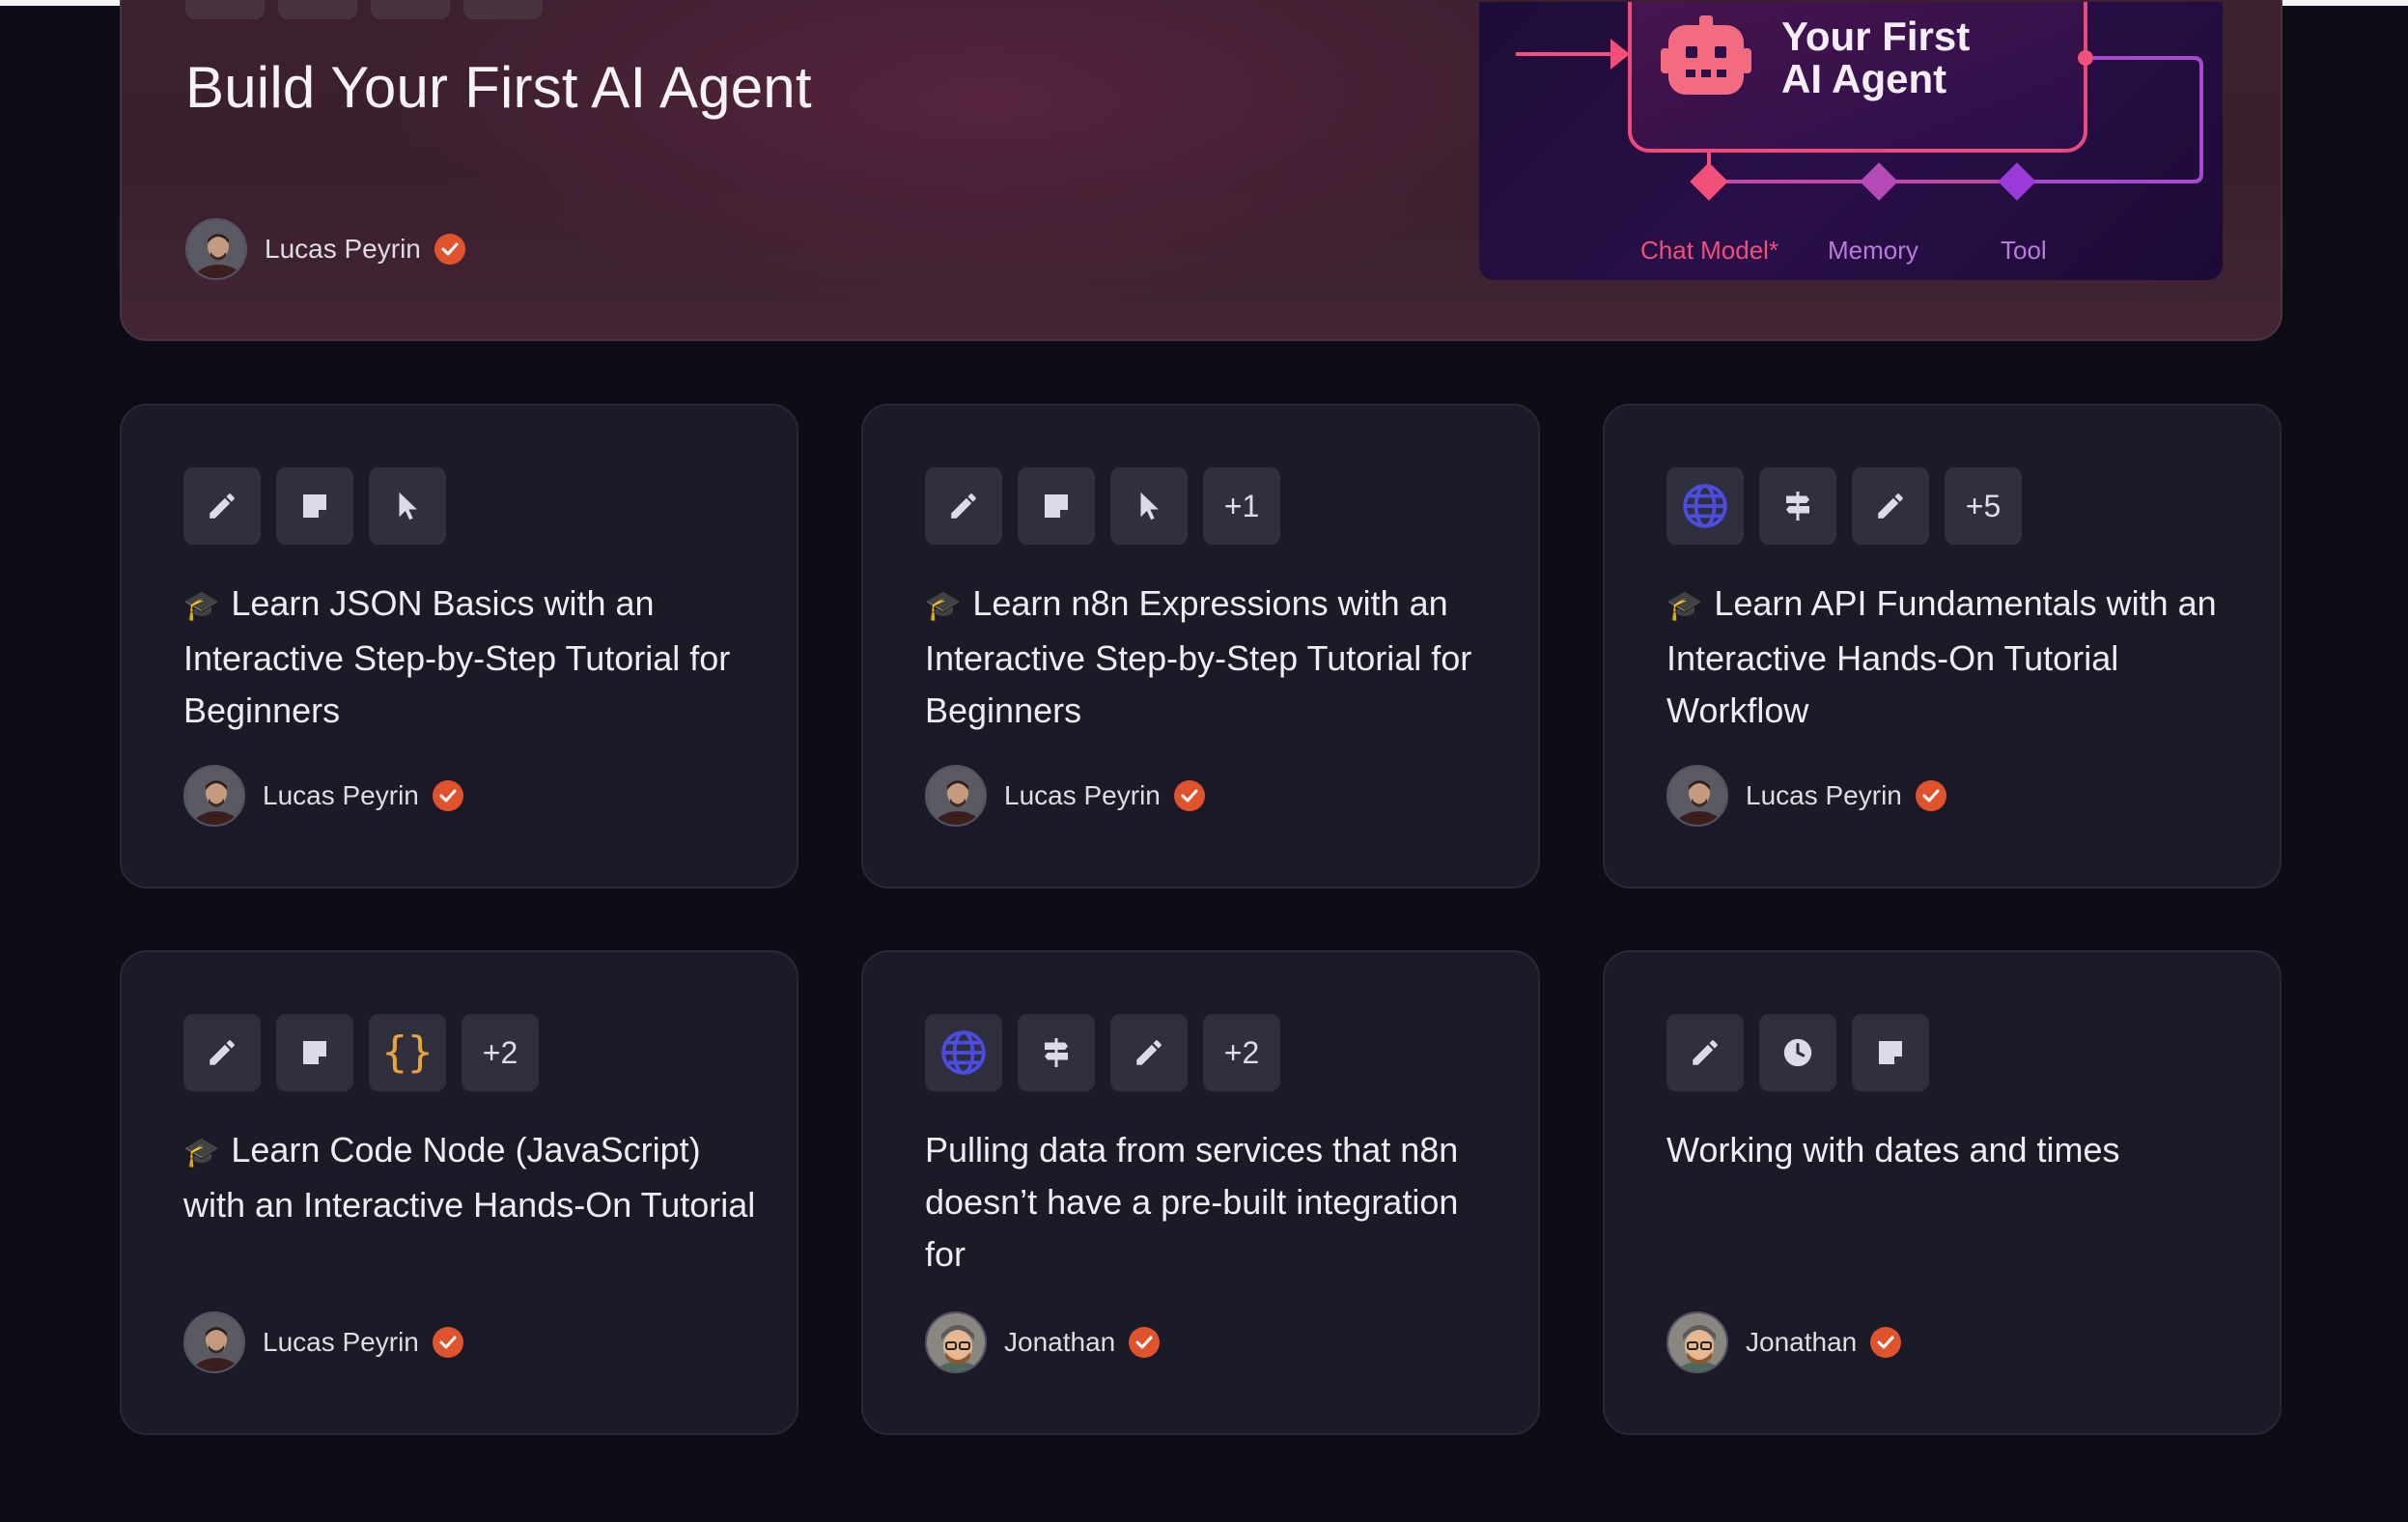 This screenshot has width=2408, height=1522. I want to click on node-icons: {} +2, so click(361, 1052).